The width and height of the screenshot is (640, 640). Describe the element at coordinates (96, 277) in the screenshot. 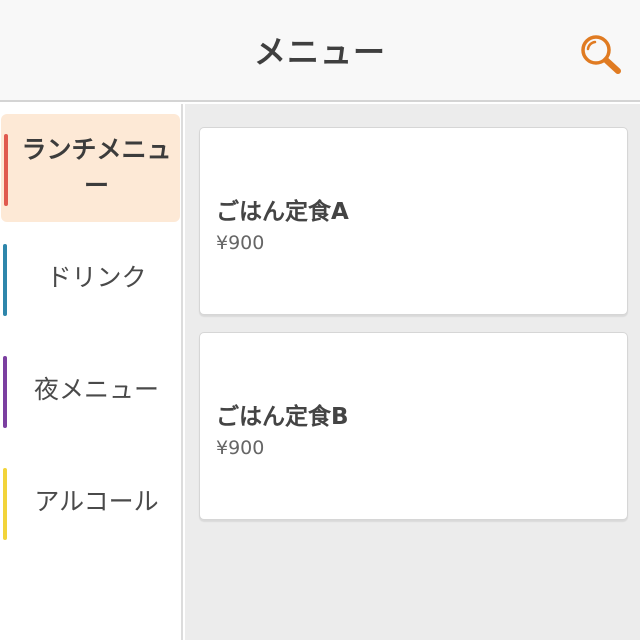

I see `sidebar-item-label: ドリンク` at that location.